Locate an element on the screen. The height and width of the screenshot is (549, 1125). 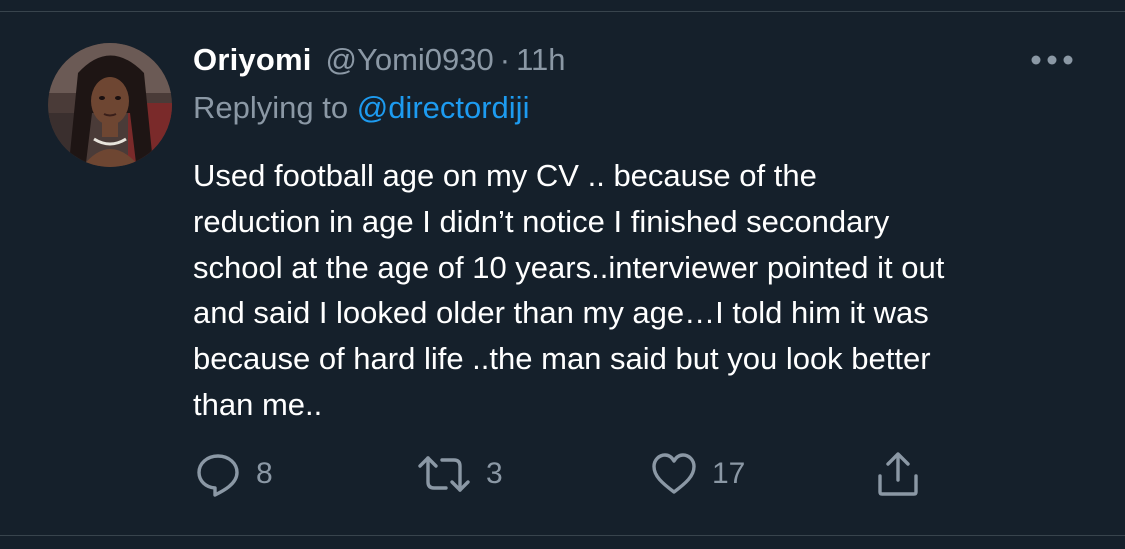
heart-icon is located at coordinates (674, 473).